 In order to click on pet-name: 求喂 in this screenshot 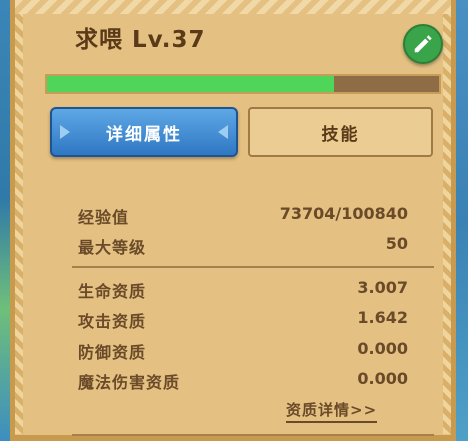, I will do `click(99, 40)`.